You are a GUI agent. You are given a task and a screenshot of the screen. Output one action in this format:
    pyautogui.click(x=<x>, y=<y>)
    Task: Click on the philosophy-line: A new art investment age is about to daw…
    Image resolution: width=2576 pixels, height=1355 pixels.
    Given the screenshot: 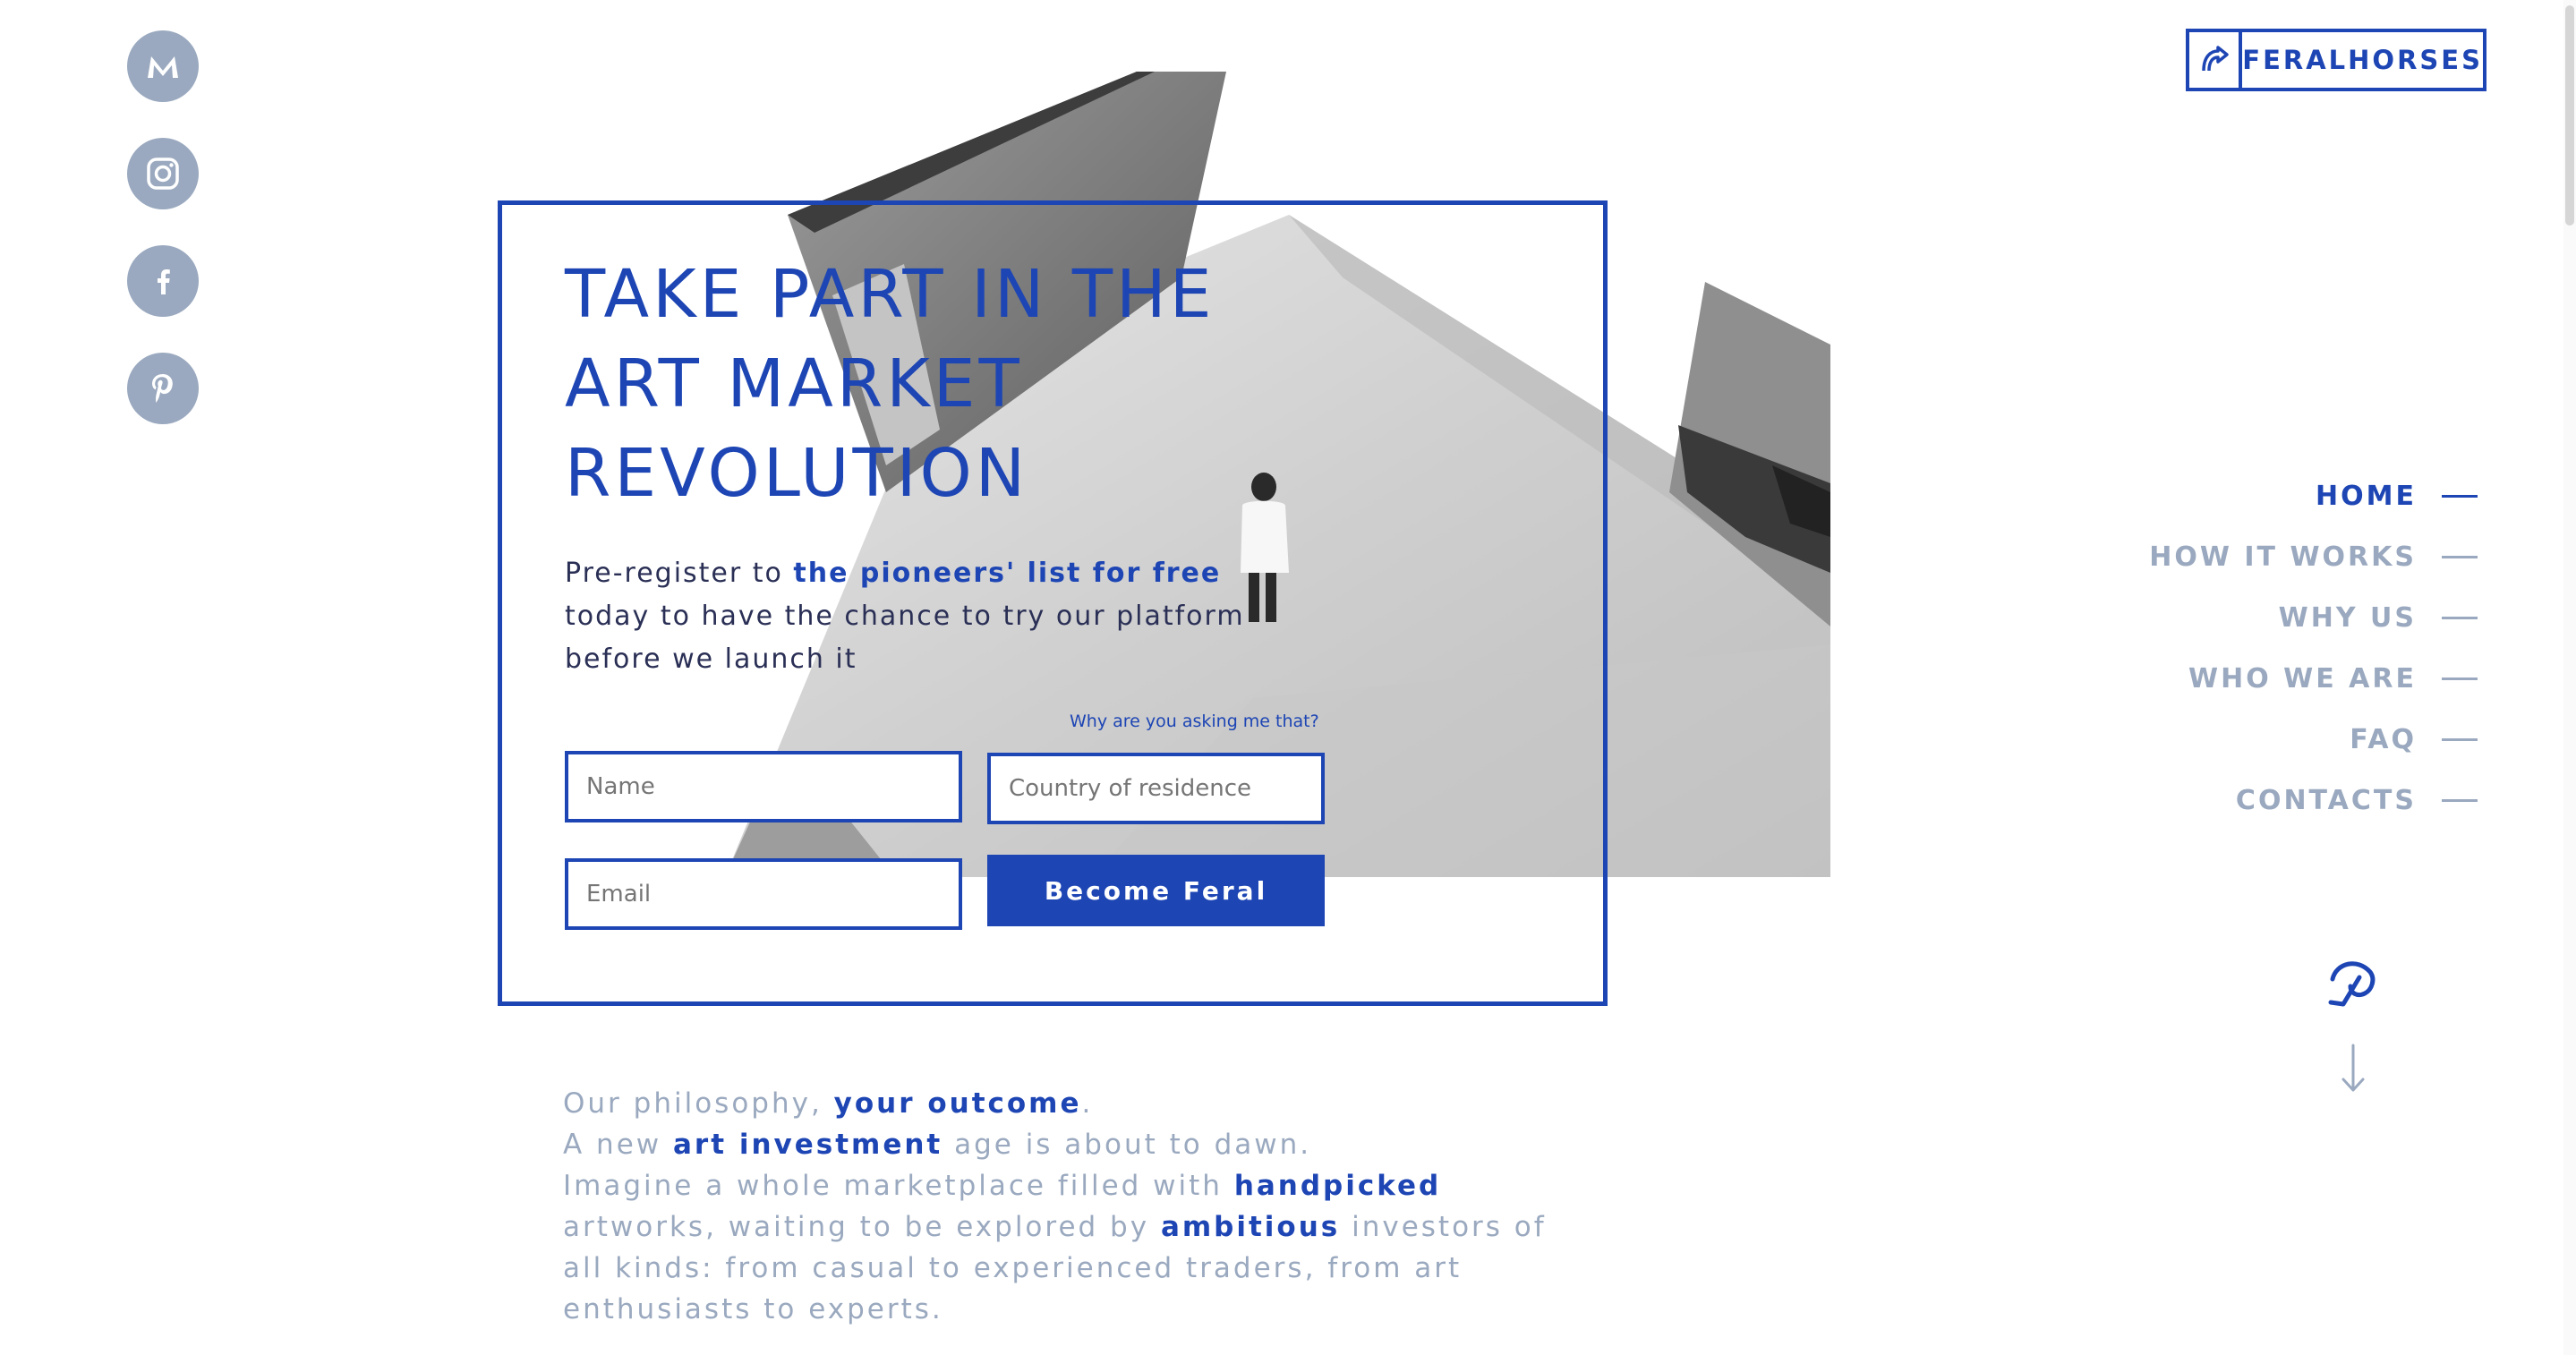 What is the action you would take?
    pyautogui.click(x=1055, y=1144)
    